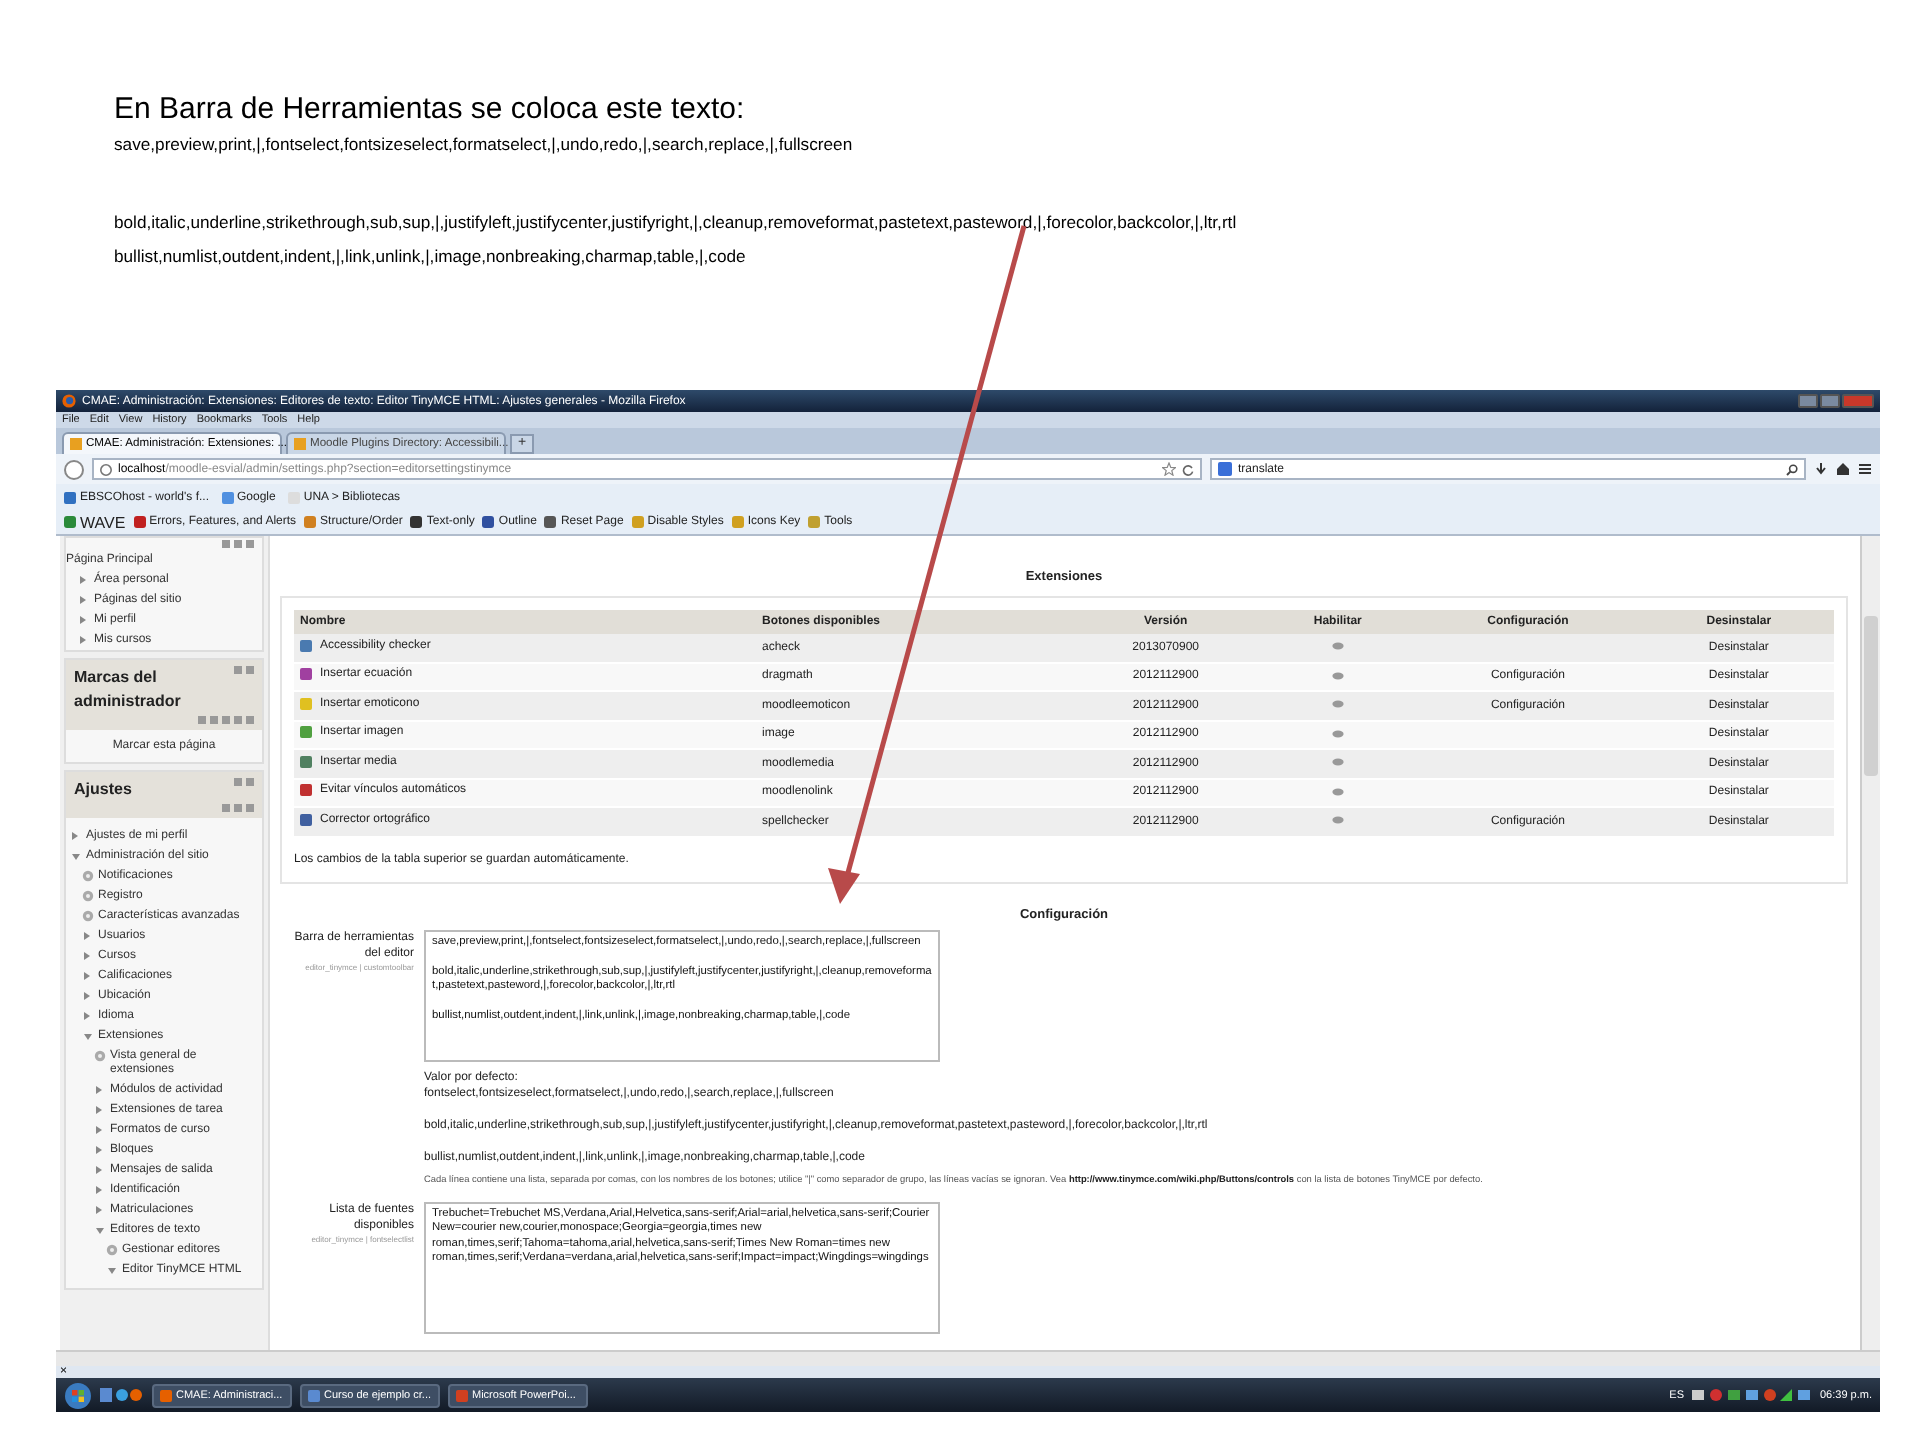 The width and height of the screenshot is (1920, 1440). What do you see at coordinates (1870, 943) in the screenshot?
I see `vertical-scrollbar` at bounding box center [1870, 943].